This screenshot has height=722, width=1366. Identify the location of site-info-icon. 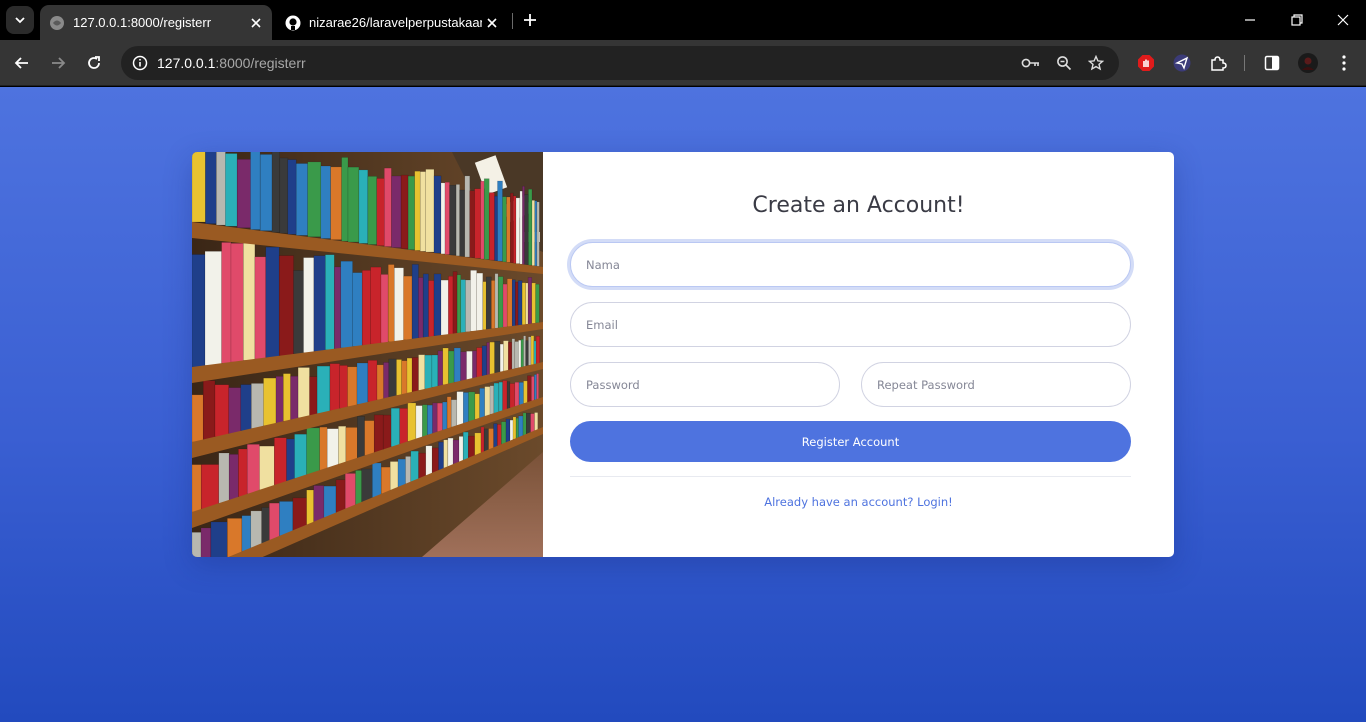
(140, 63).